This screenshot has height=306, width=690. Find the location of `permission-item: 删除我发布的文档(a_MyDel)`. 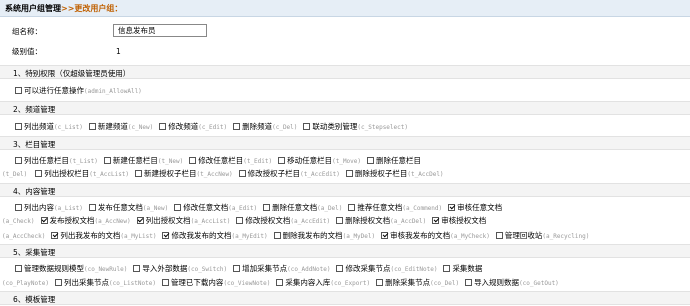

permission-item: 删除我发布的文档(a_MyDel) is located at coordinates (324, 236).